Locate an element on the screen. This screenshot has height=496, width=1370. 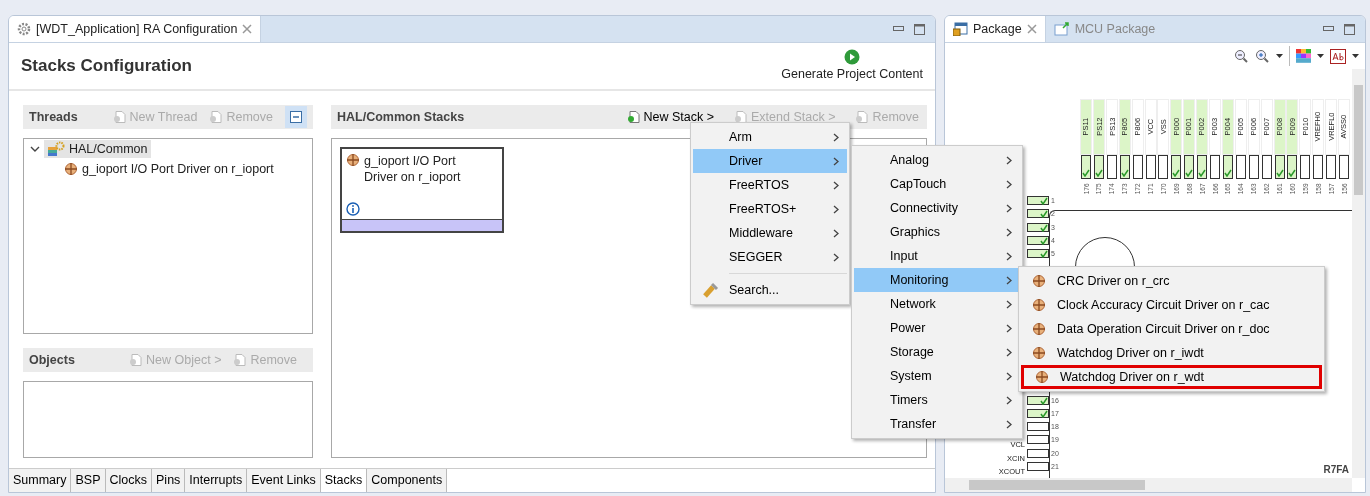
menu-item: Input is located at coordinates (937, 256).